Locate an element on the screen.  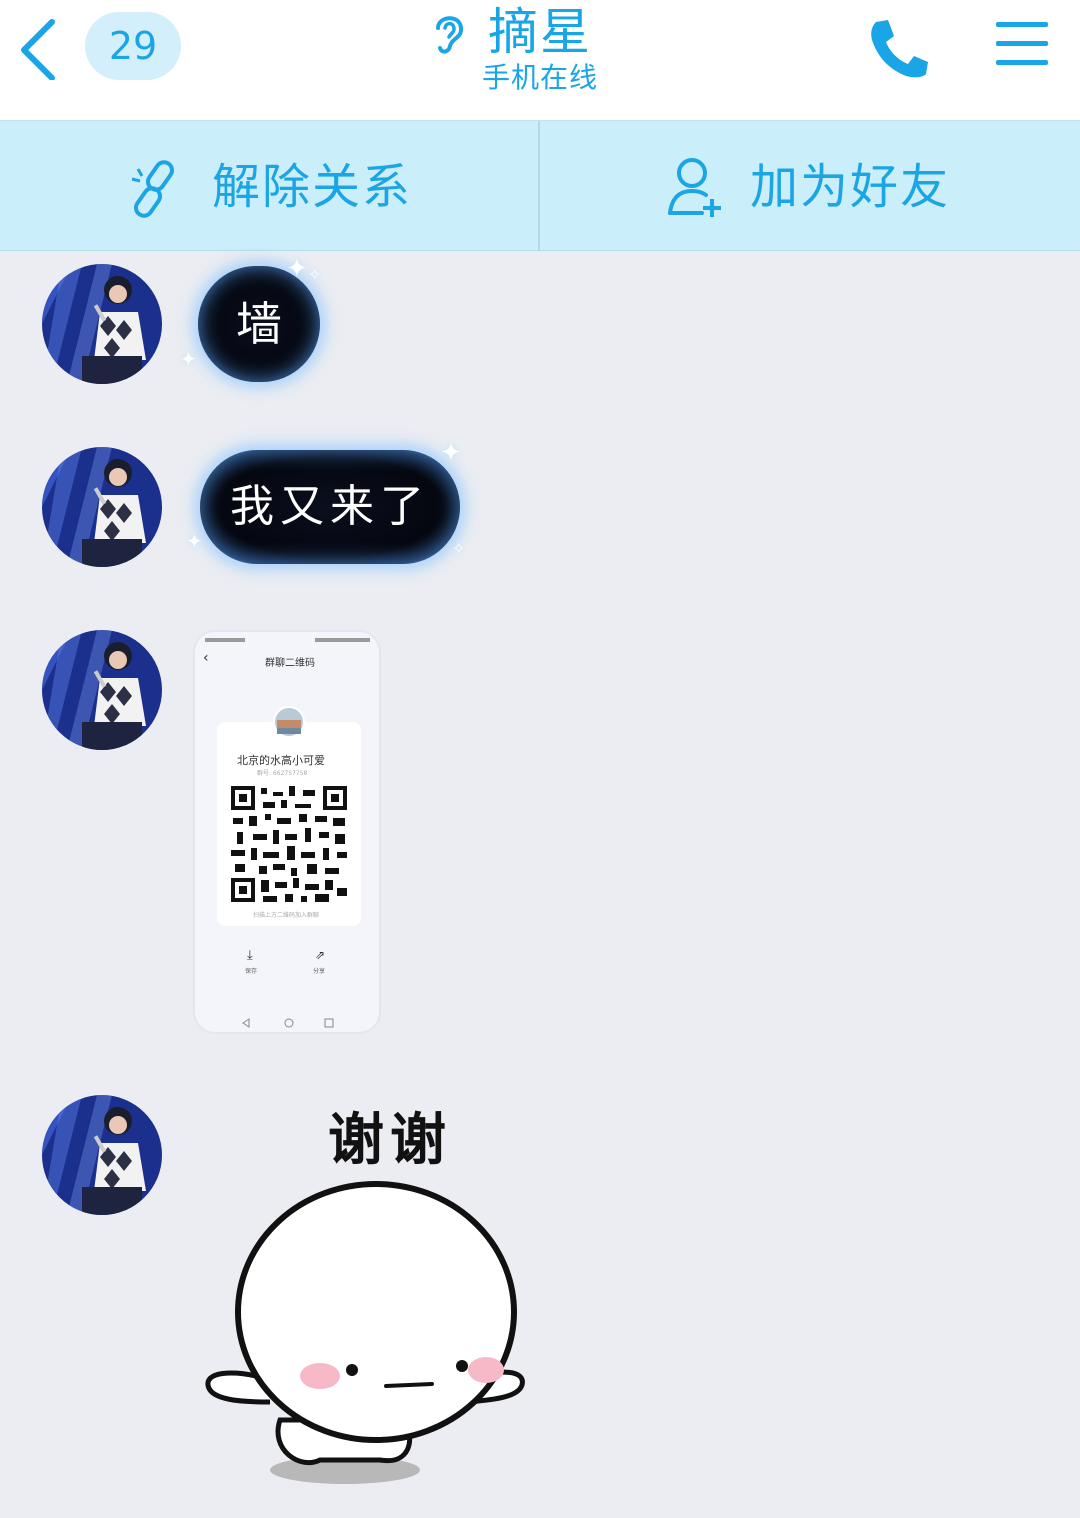
phone-icon is located at coordinates (900, 48).